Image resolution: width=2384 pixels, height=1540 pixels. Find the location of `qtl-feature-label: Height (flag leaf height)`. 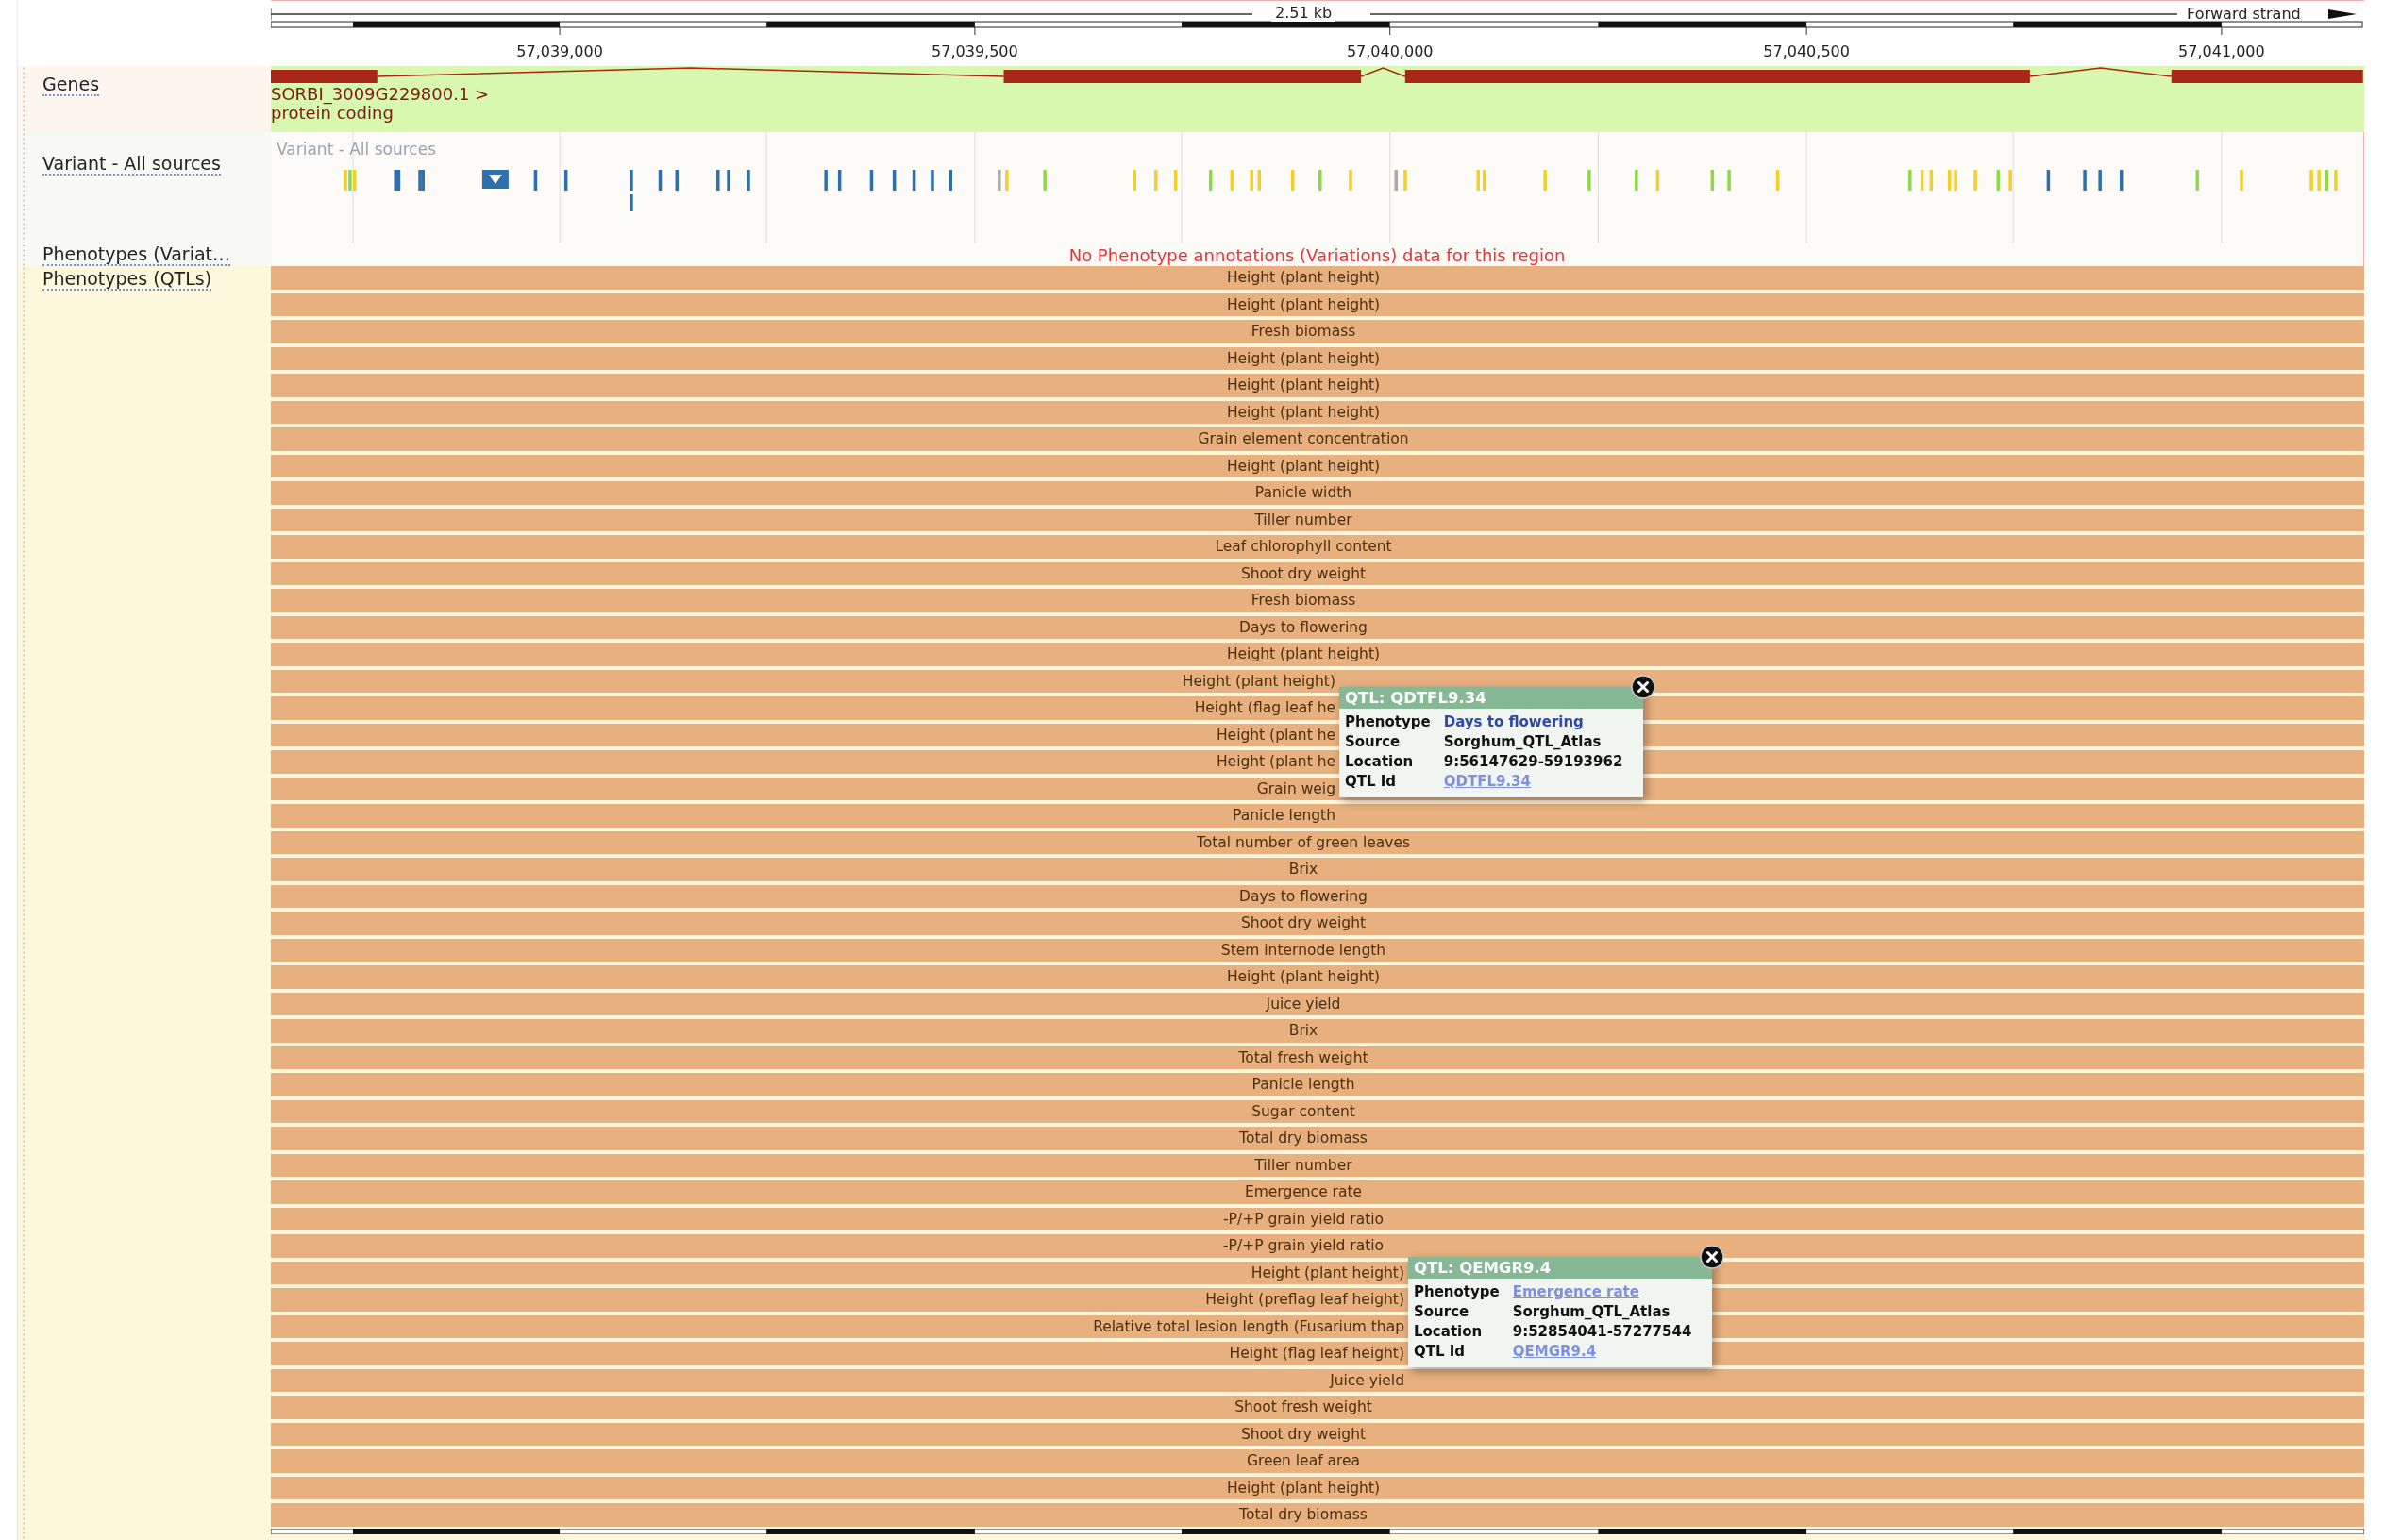

qtl-feature-label: Height (flag leaf height) is located at coordinates (1316, 1354).